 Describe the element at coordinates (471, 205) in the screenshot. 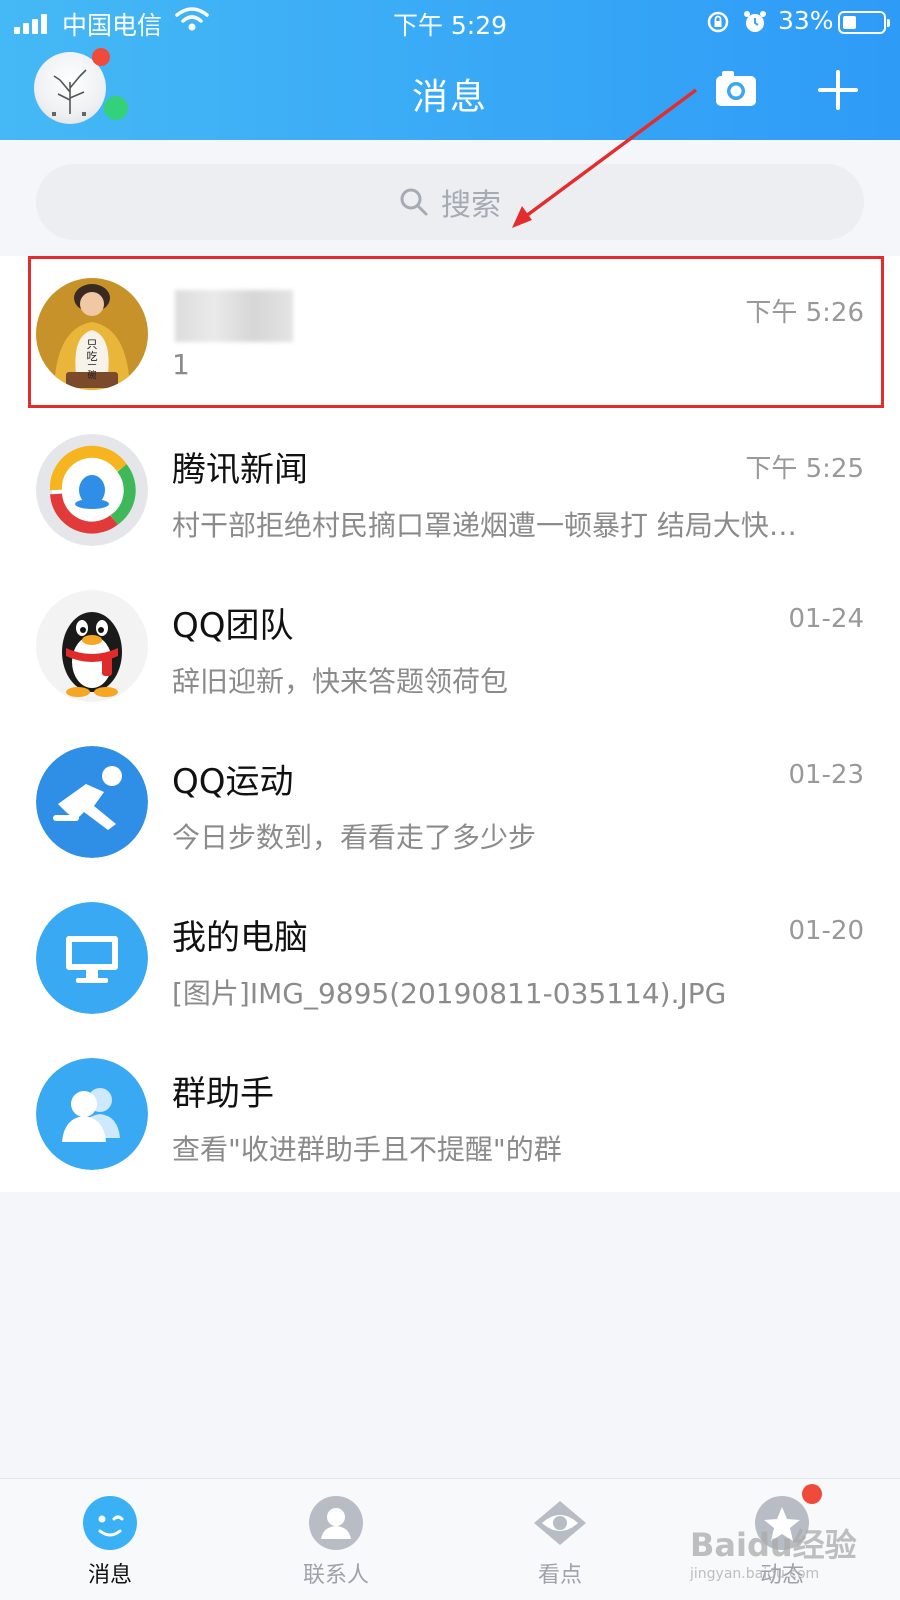

I see `search-placeholder: 搜索` at that location.